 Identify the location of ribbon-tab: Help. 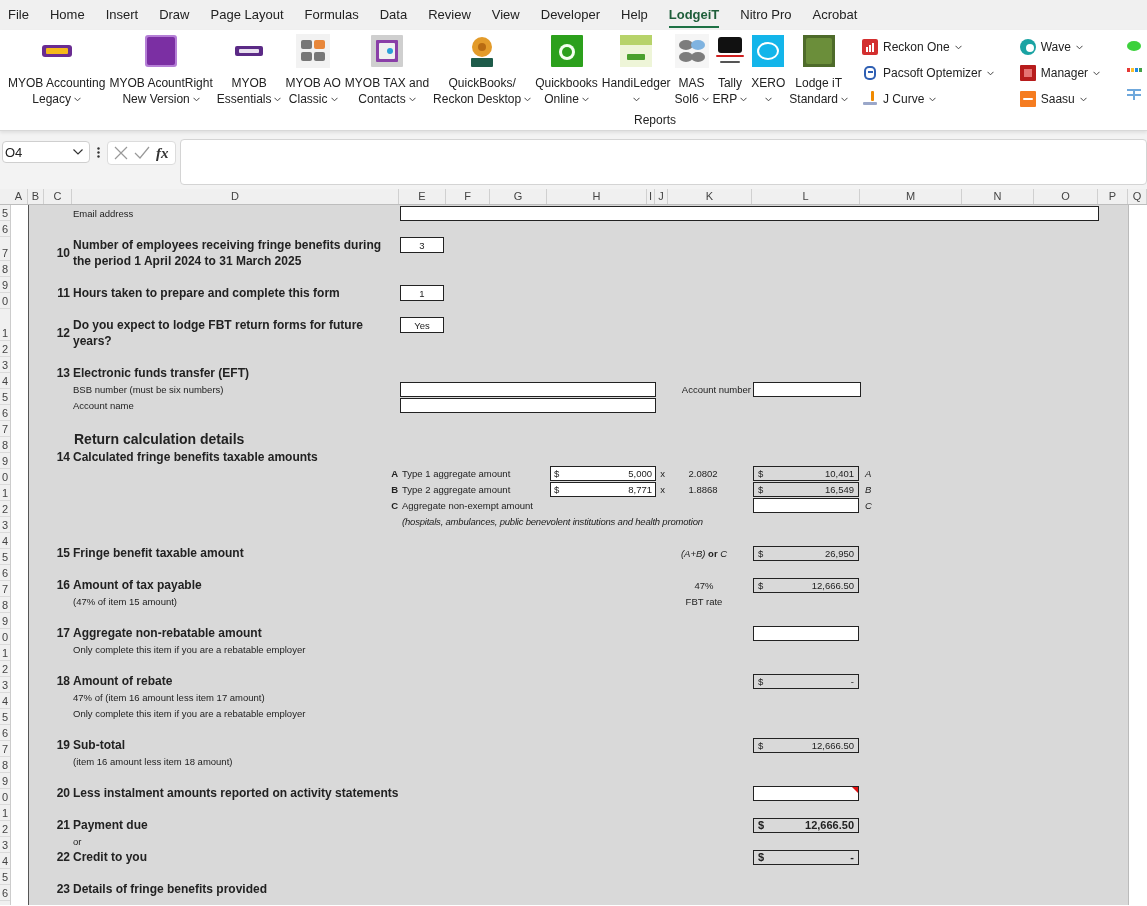
(634, 15).